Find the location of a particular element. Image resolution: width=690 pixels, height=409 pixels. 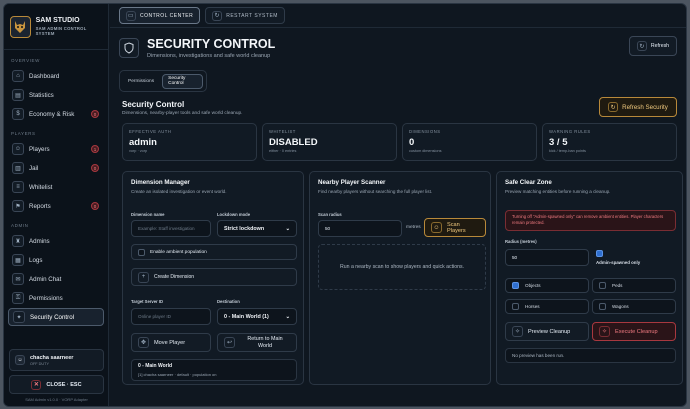

page-title: SECURITY CONTROL is located at coordinates (211, 44).